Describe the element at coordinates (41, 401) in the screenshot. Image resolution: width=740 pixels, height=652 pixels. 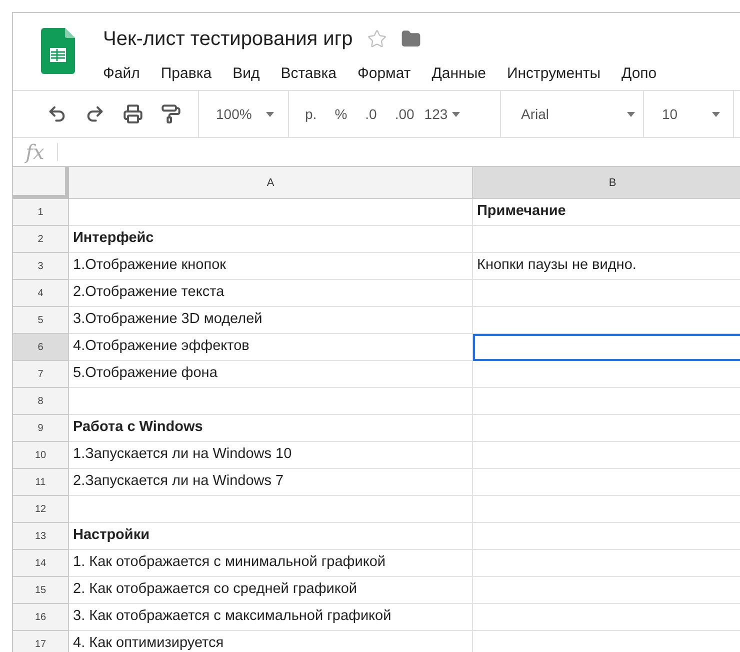
I see `row-header: 8` at that location.